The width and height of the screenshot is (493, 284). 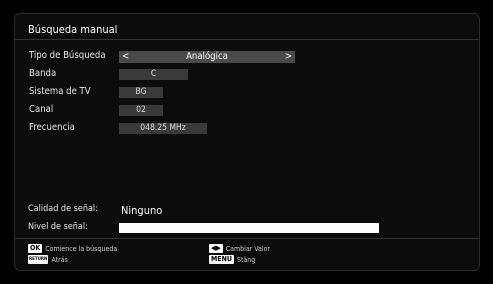 I want to click on channel-field: 02, so click(x=141, y=110).